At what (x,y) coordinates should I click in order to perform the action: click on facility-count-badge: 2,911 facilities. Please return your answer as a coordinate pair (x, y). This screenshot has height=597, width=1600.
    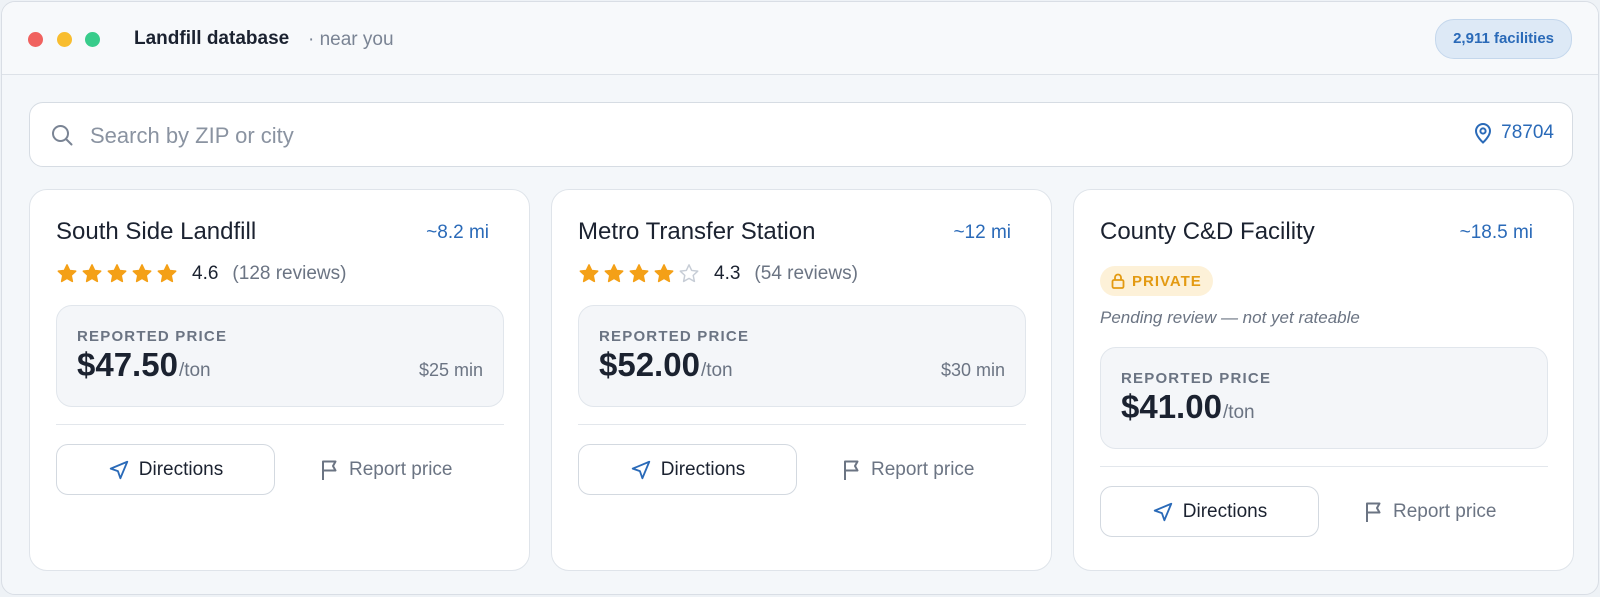
    Looking at the image, I should click on (1503, 39).